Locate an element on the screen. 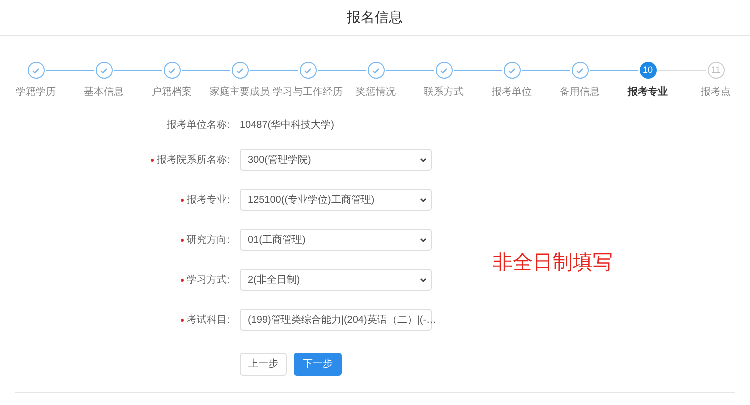 The width and height of the screenshot is (750, 405). field-label: 研究方向: is located at coordinates (208, 241).